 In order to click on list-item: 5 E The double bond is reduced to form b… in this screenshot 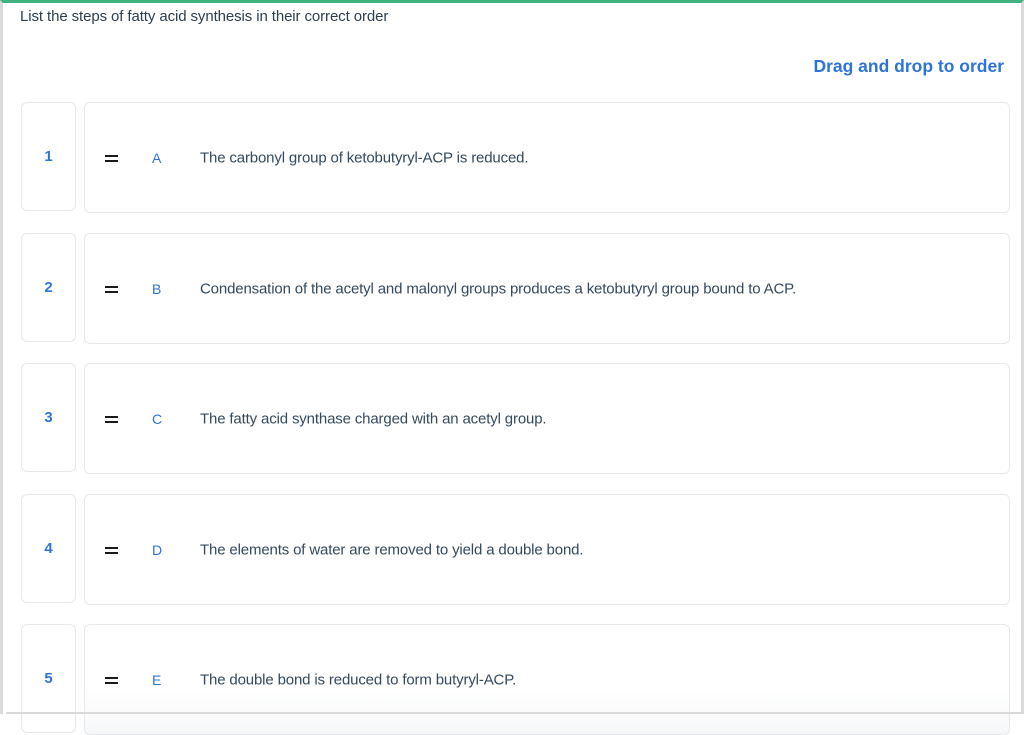, I will do `click(515, 679)`.